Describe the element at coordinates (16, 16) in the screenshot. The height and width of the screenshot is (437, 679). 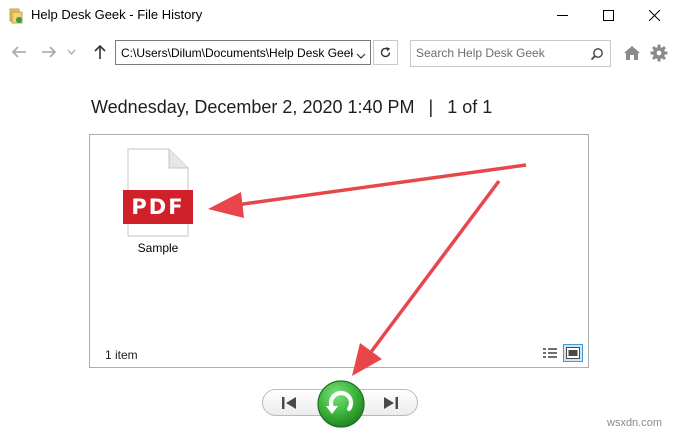
I see `folder-history-icon` at that location.